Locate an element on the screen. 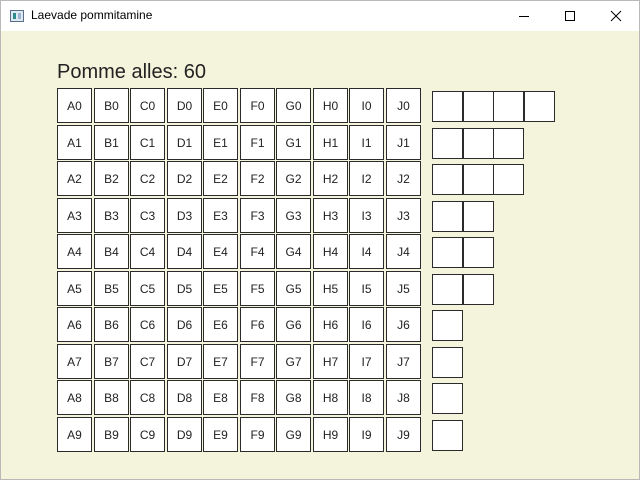 The image size is (640, 480). board-cell-J7: J7 is located at coordinates (403, 361).